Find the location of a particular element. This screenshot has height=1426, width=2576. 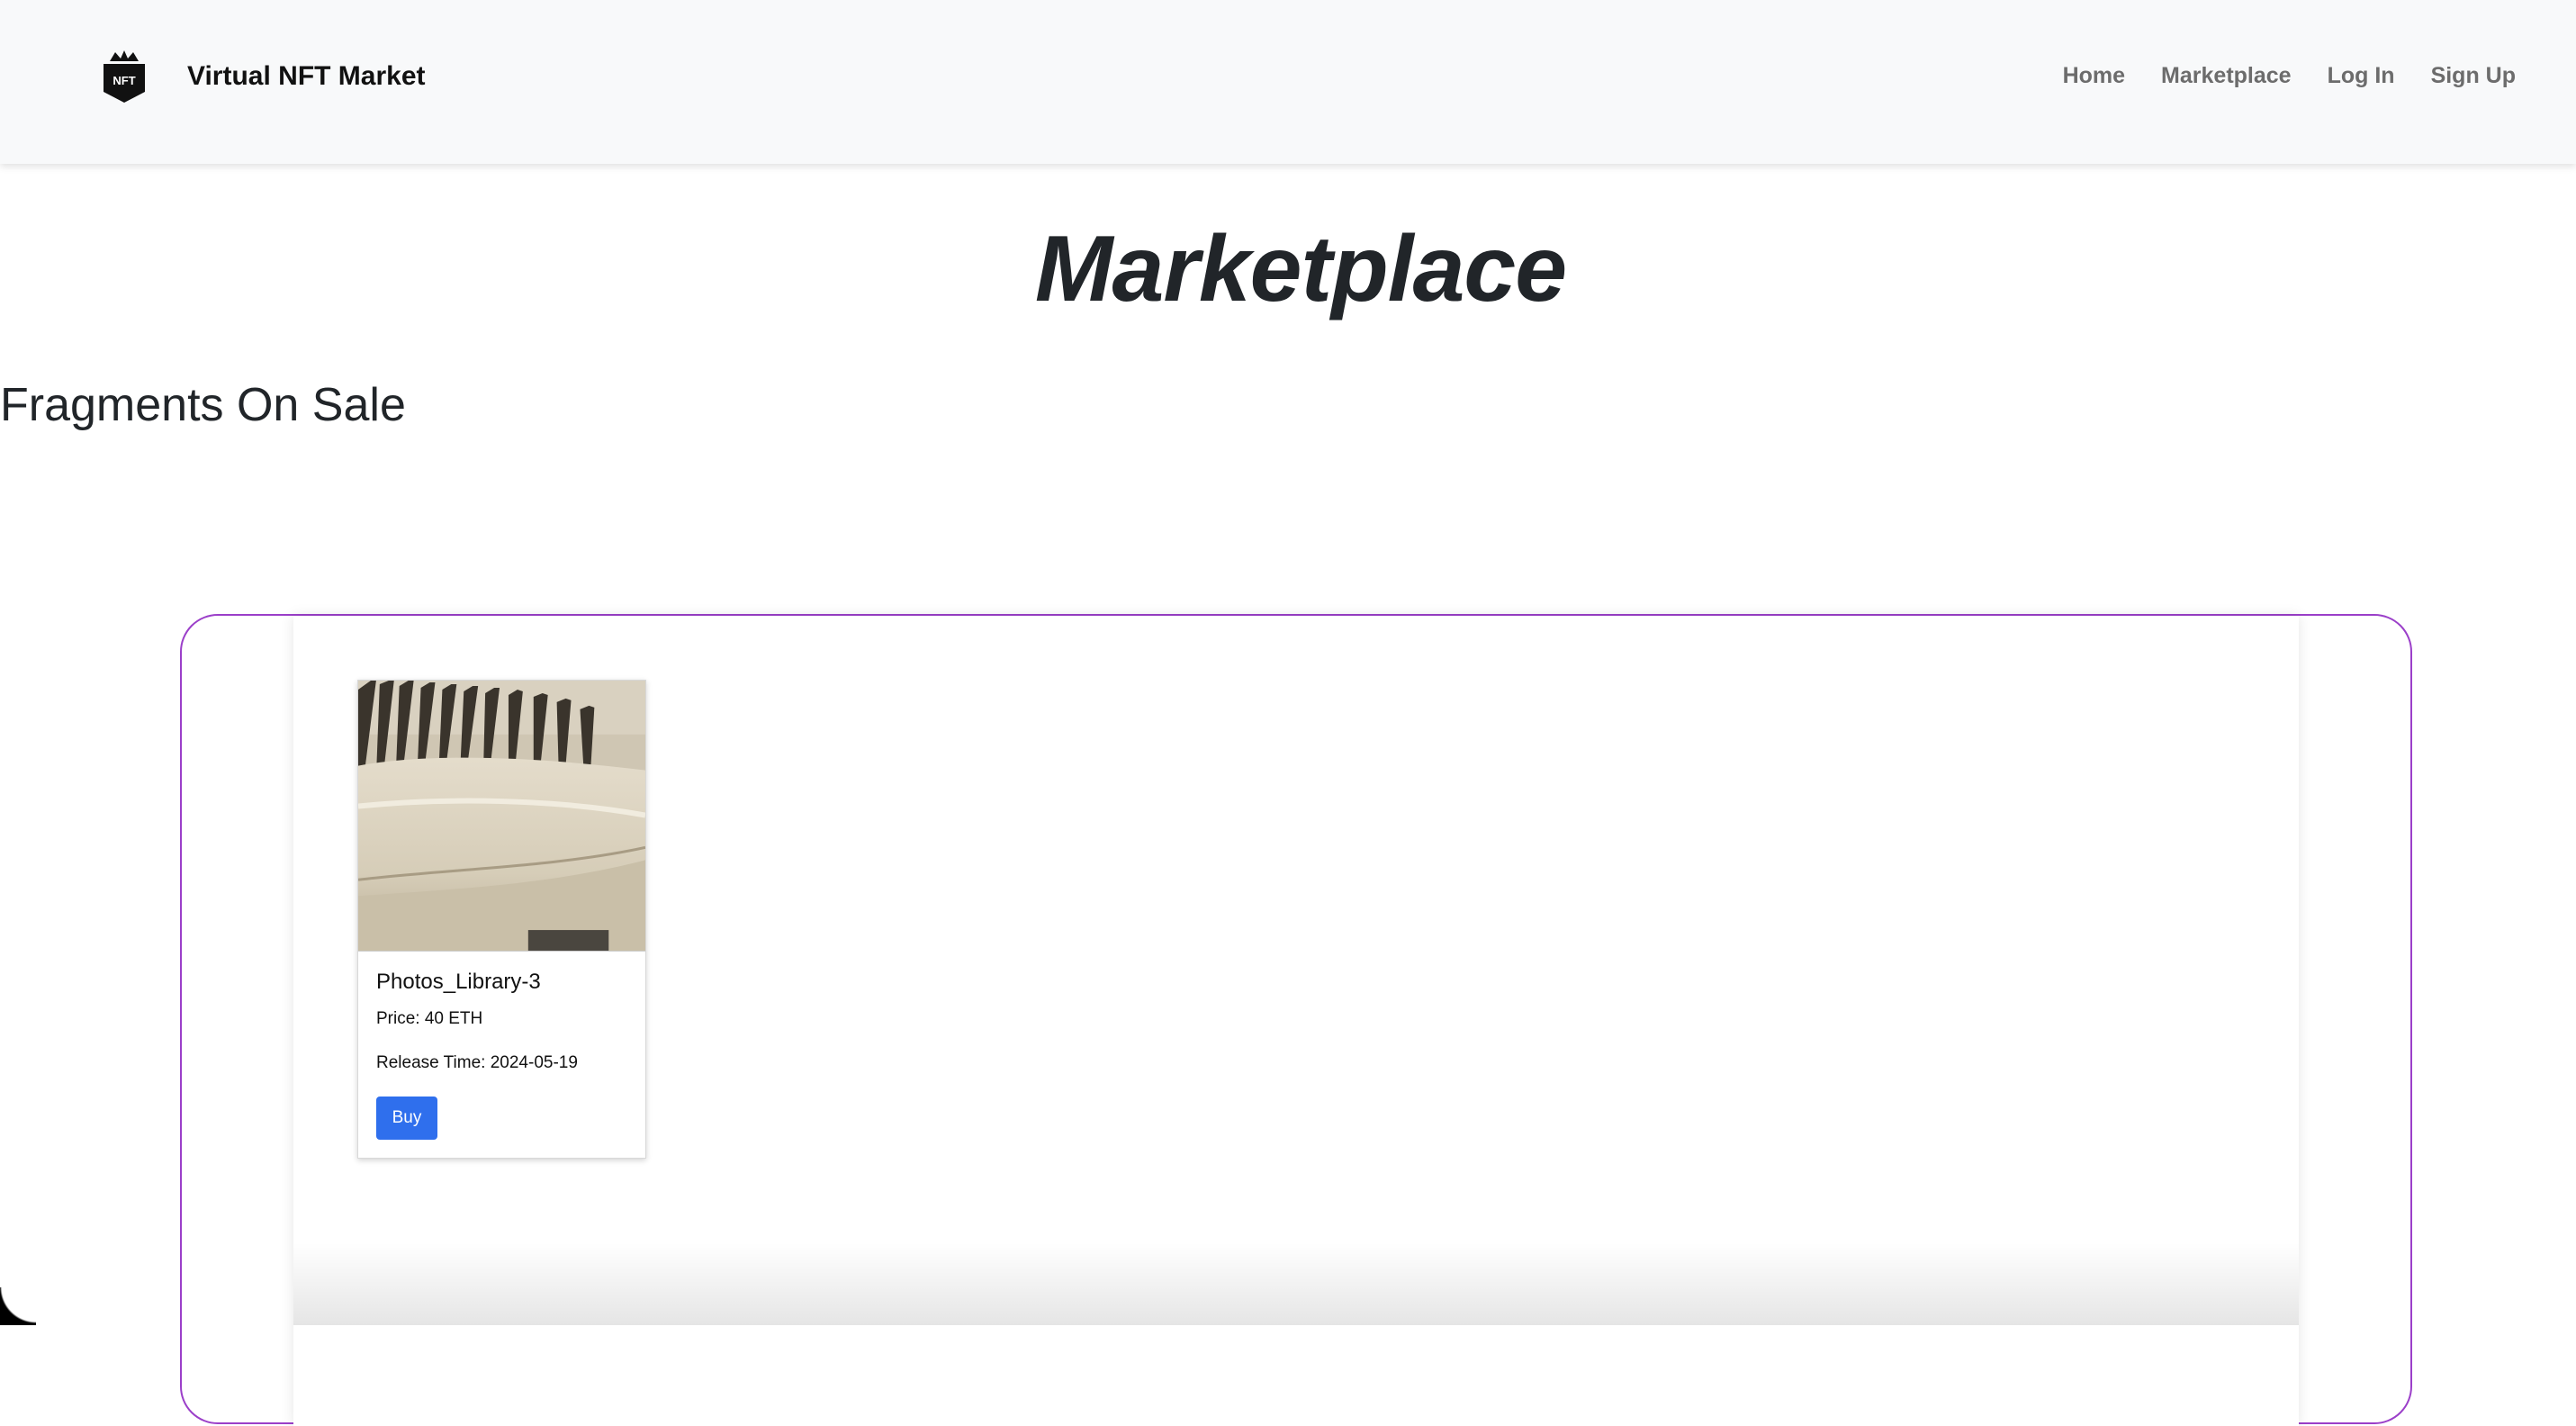

nft-crown-logo-icon: NFT is located at coordinates (124, 76).